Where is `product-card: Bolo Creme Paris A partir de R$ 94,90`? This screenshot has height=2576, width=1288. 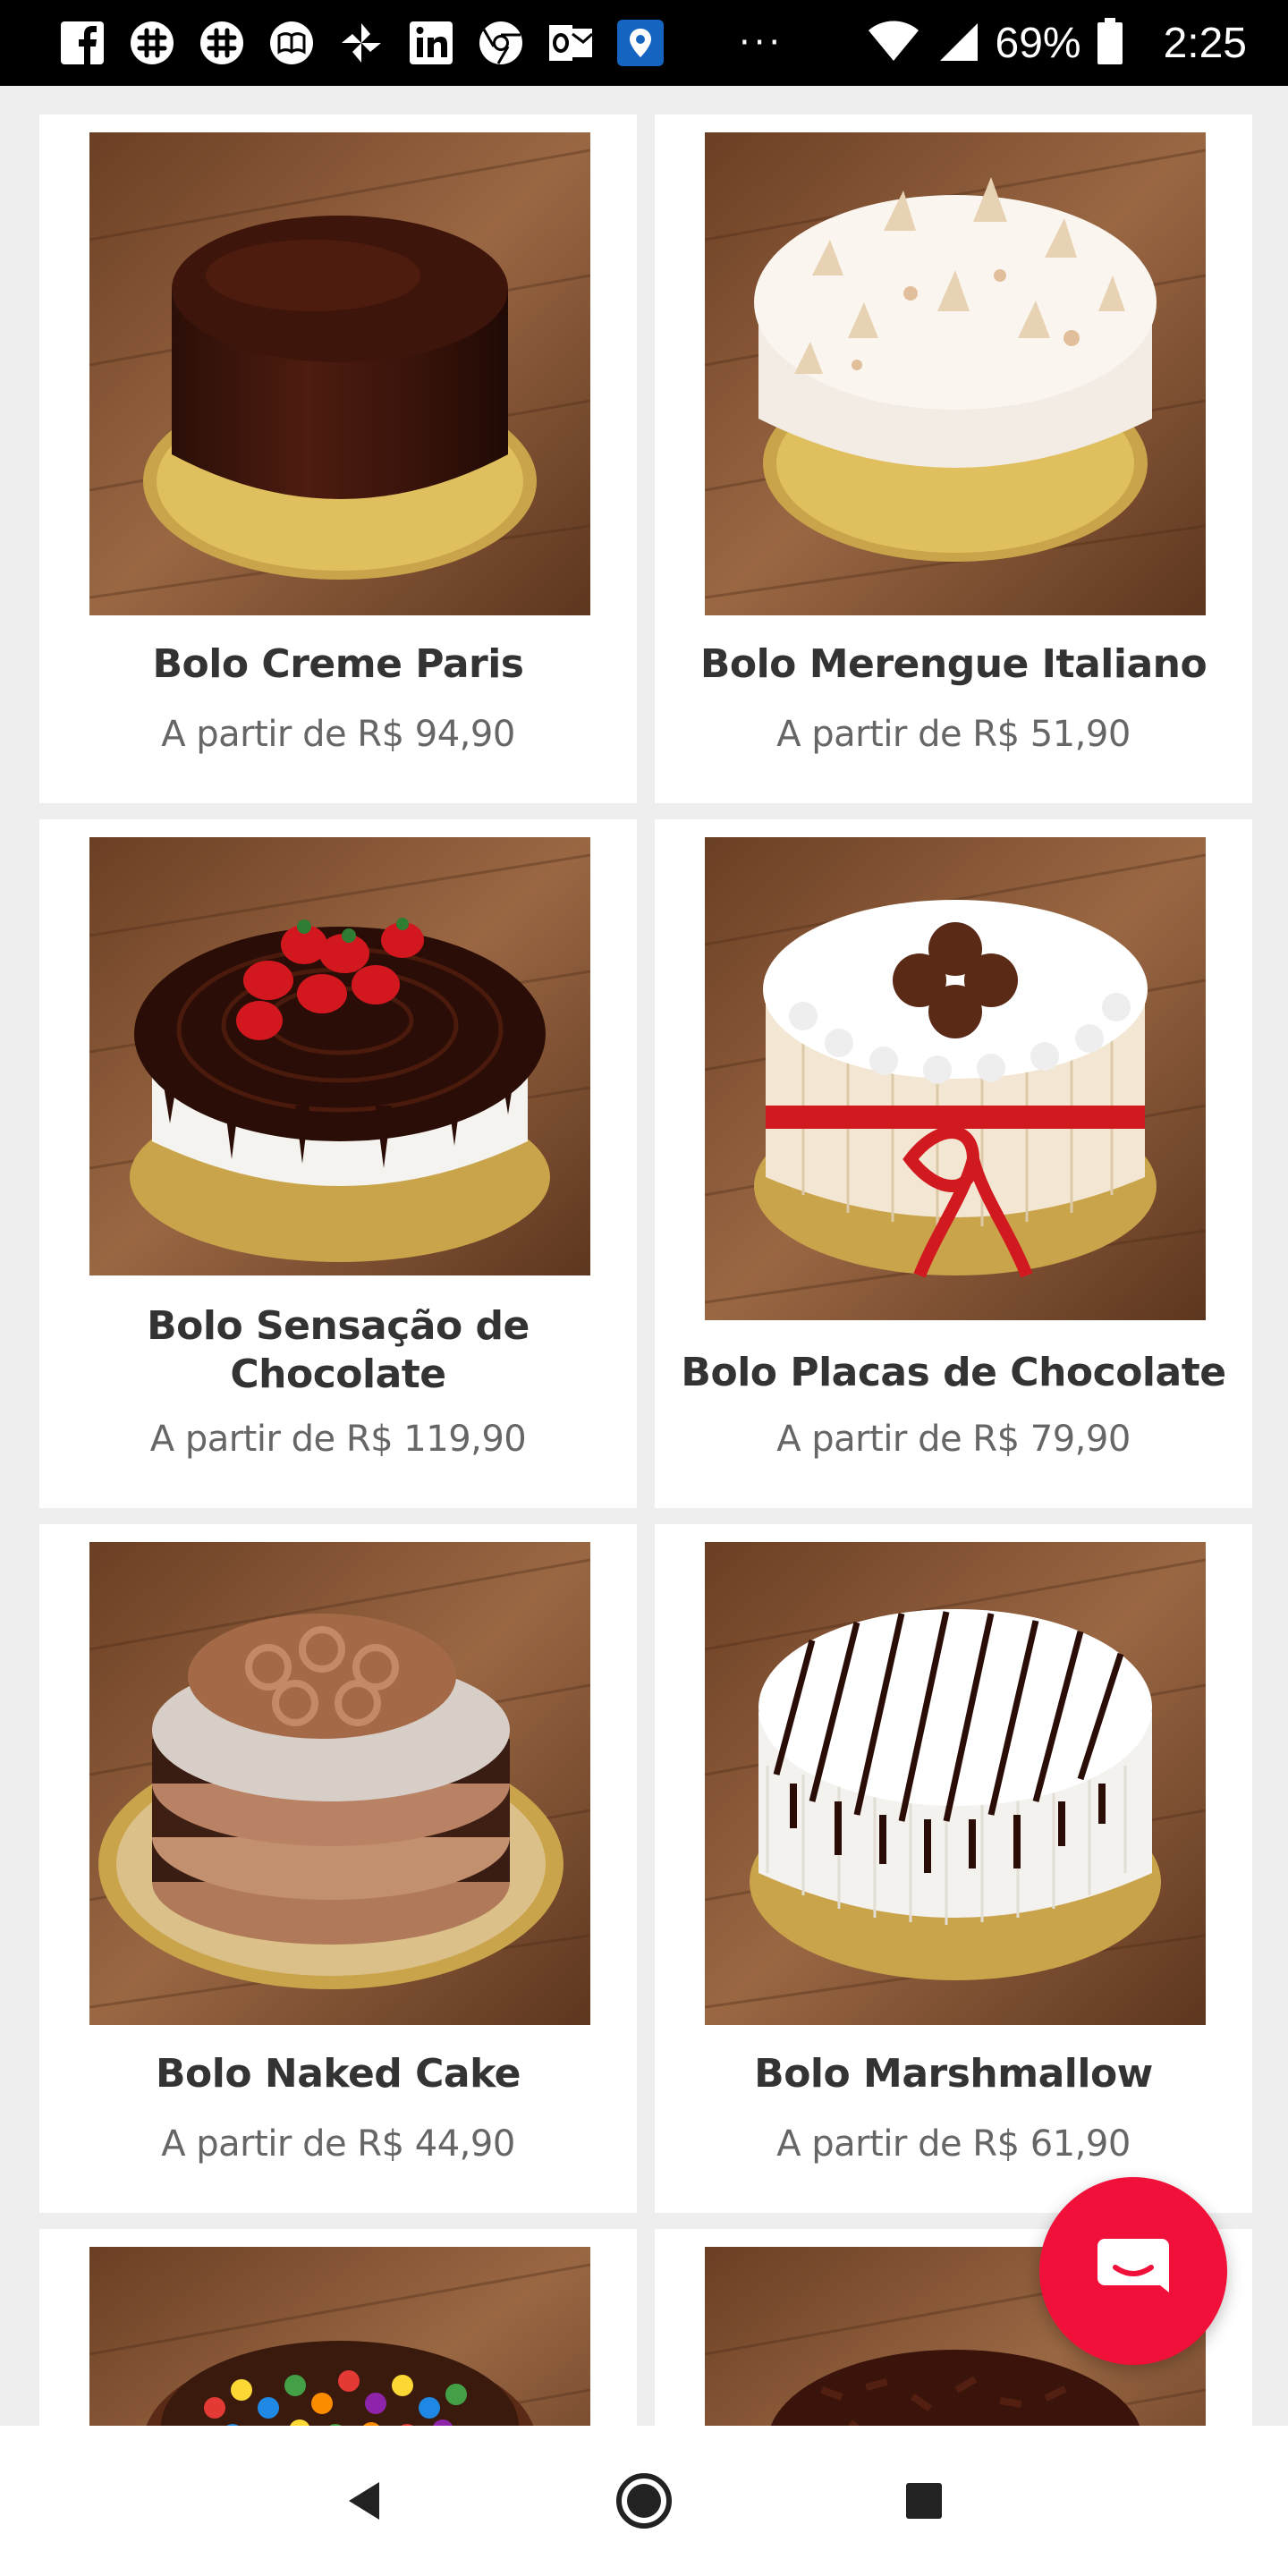
product-card: Bolo Creme Paris A partir de R$ 94,90 is located at coordinates (338, 458).